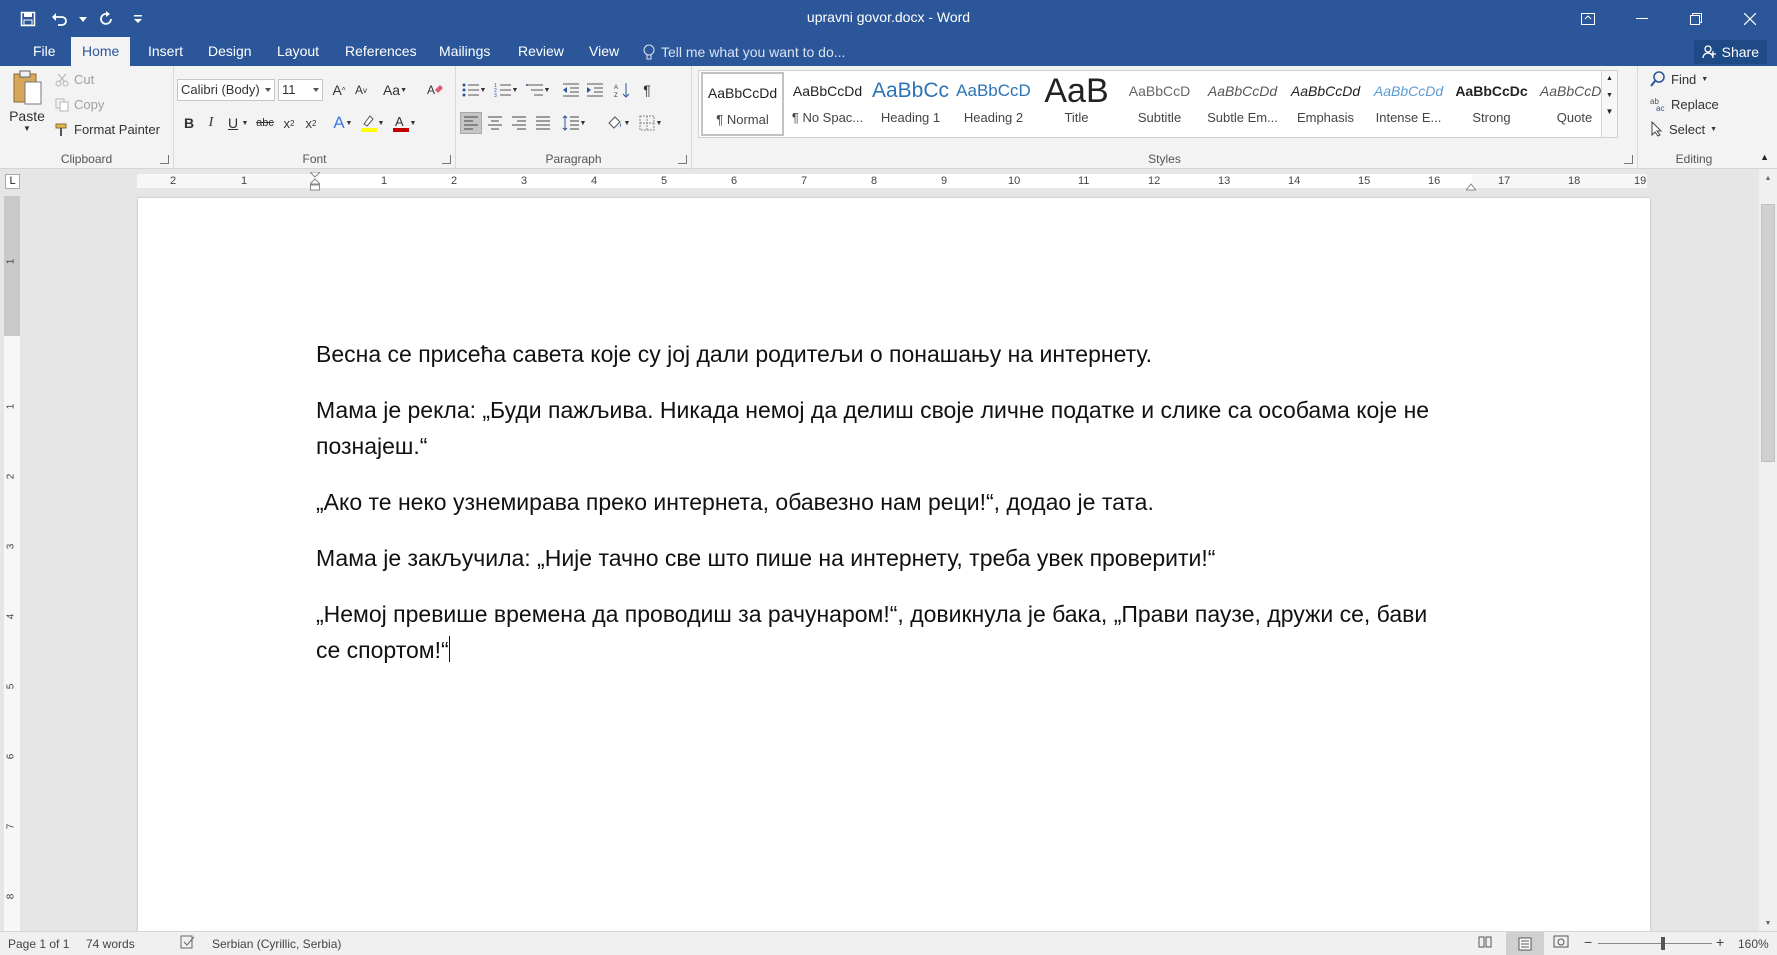 The height and width of the screenshot is (955, 1777). Describe the element at coordinates (289, 123) in the screenshot. I see `subscript-icon: x2` at that location.